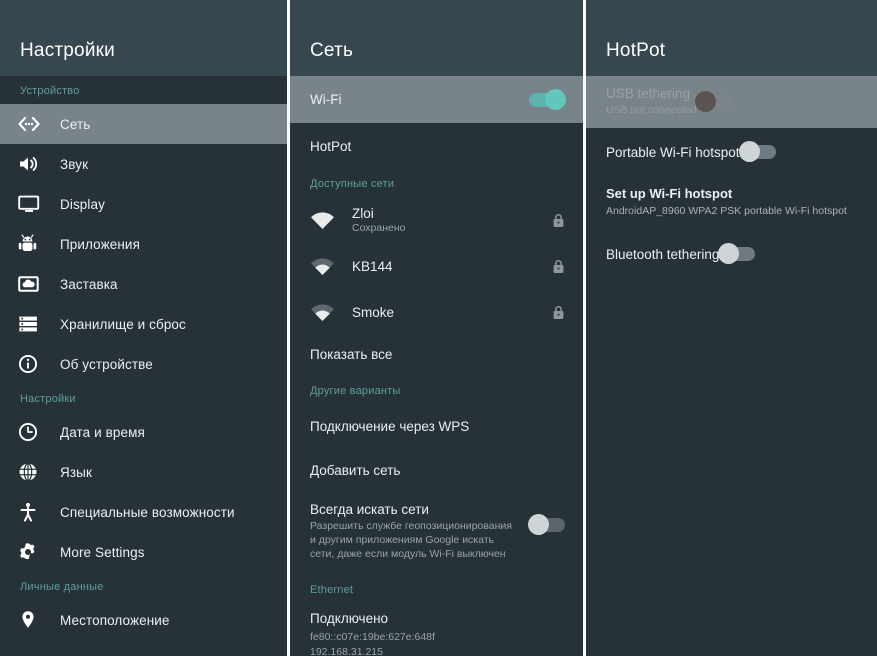 This screenshot has height=656, width=877. Describe the element at coordinates (331, 146) in the screenshot. I see `hotpot-label: HotPot` at that location.